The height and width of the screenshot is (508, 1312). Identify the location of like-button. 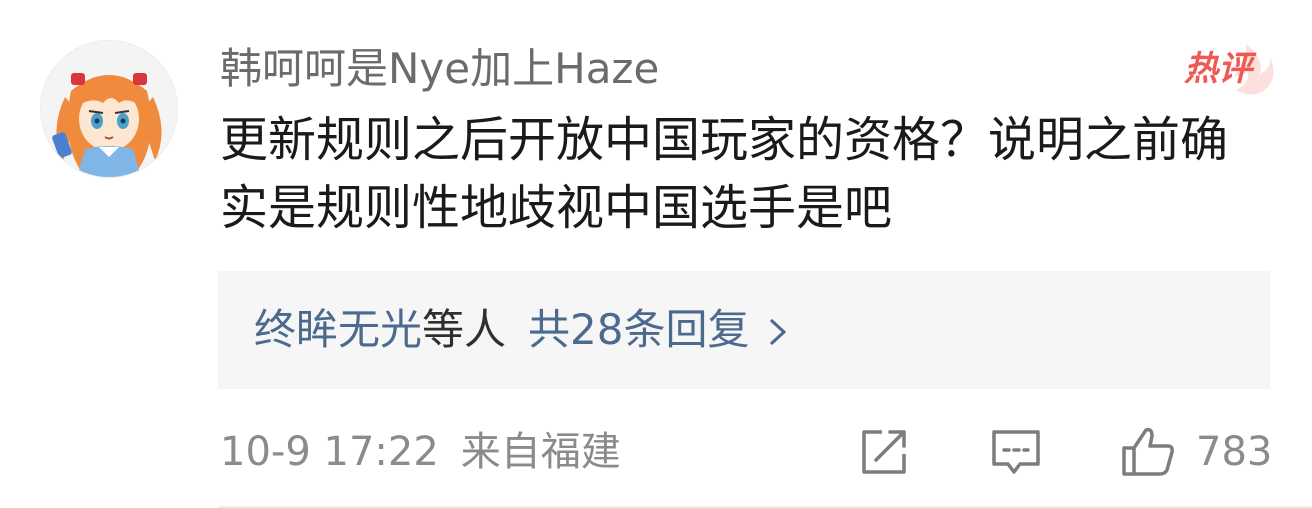
(1148, 452).